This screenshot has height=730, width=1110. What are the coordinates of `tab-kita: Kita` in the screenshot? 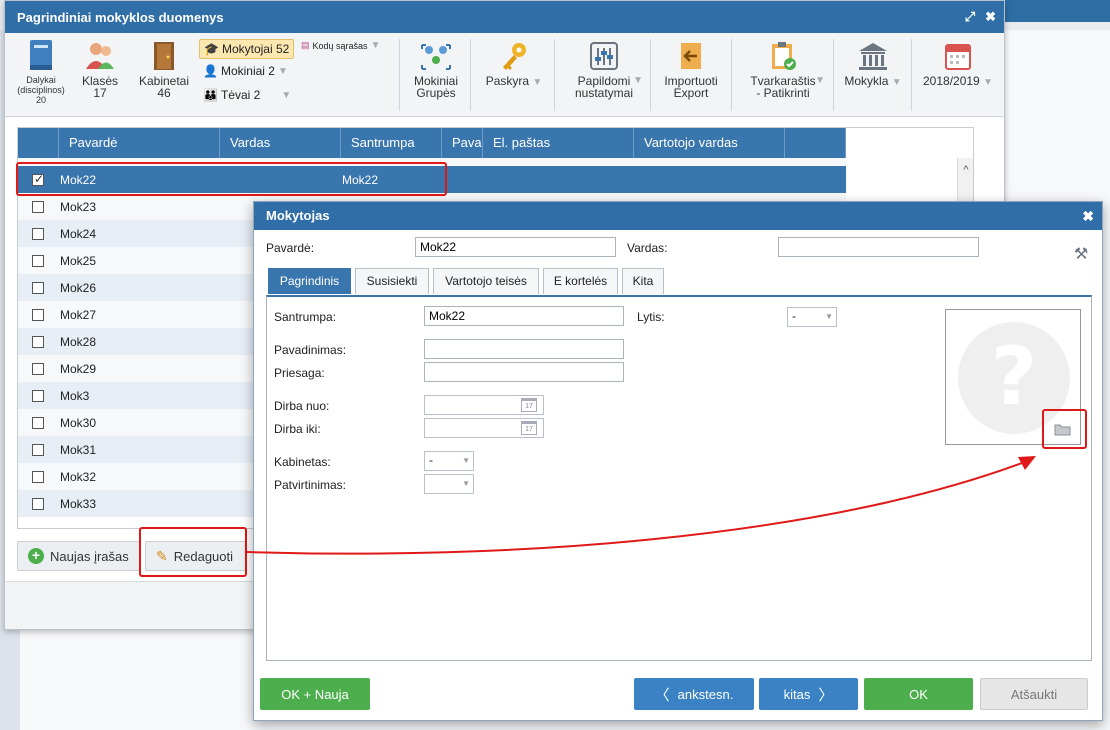 It's located at (643, 281).